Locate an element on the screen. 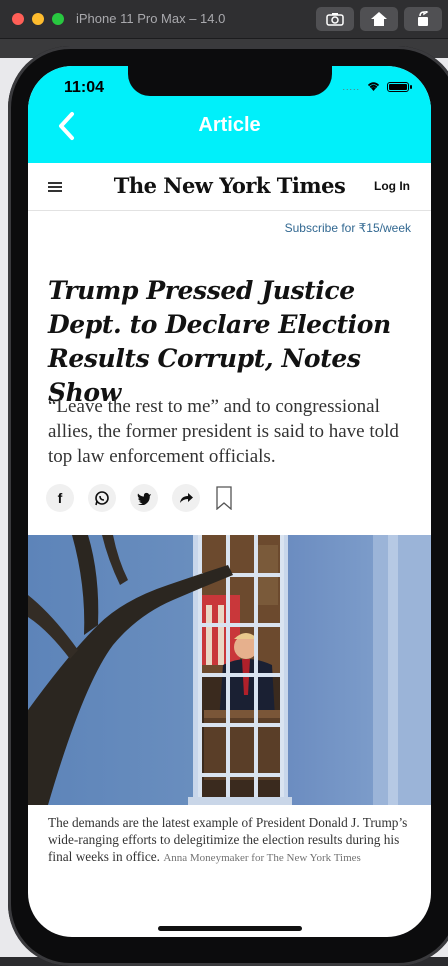 Image resolution: width=448 pixels, height=966 pixels. share-arrow-icon is located at coordinates (186, 498).